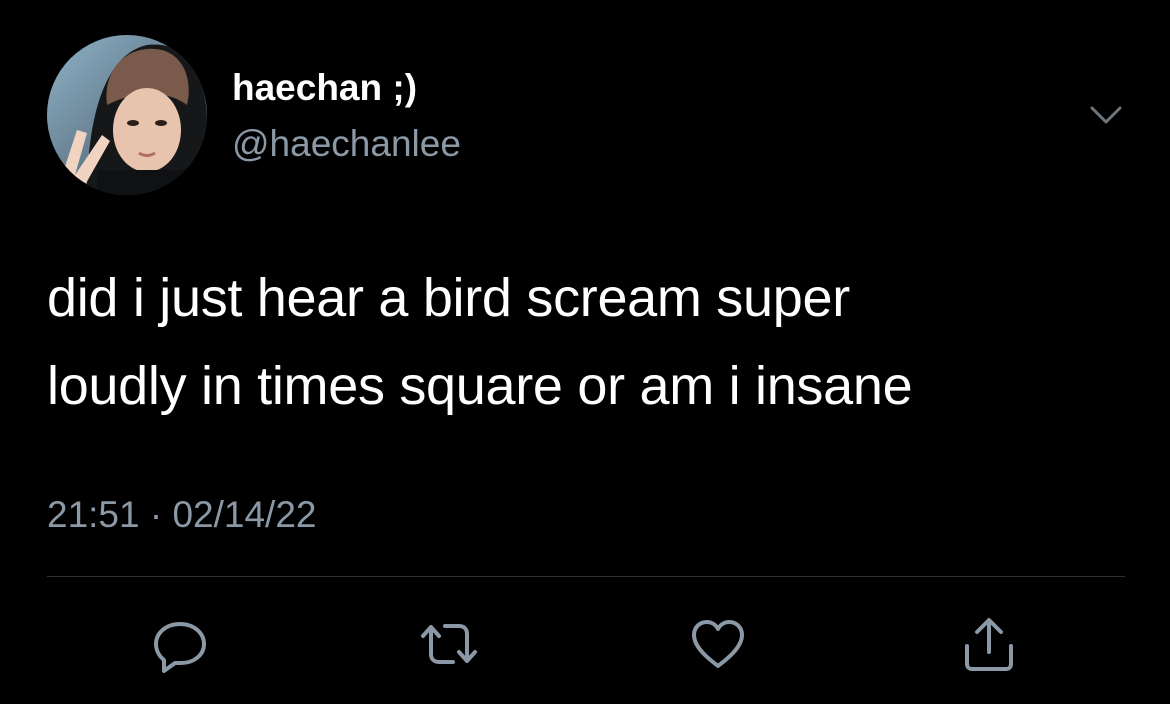 The width and height of the screenshot is (1170, 704). What do you see at coordinates (180, 644) in the screenshot?
I see `reply-icon` at bounding box center [180, 644].